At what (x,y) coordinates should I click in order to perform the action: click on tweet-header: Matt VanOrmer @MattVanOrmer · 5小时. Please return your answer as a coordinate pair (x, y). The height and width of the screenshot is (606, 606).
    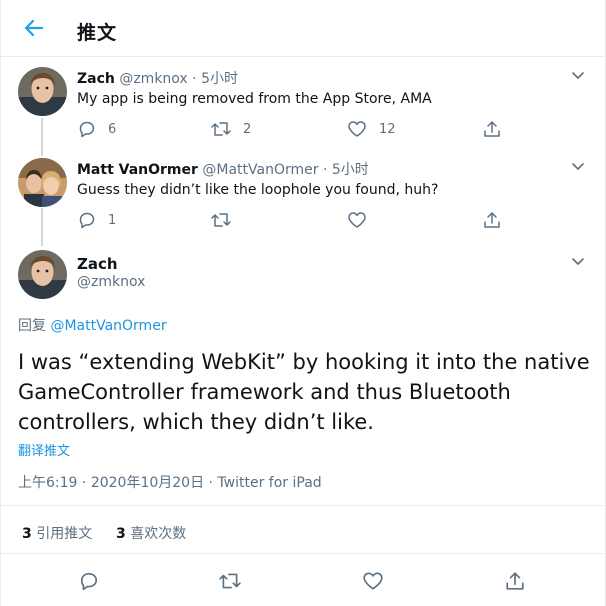
    Looking at the image, I should click on (223, 169).